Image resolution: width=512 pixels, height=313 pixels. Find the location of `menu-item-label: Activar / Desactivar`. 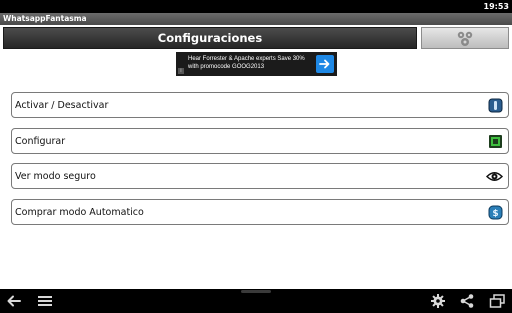

menu-item-label: Activar / Desactivar is located at coordinates (62, 105).